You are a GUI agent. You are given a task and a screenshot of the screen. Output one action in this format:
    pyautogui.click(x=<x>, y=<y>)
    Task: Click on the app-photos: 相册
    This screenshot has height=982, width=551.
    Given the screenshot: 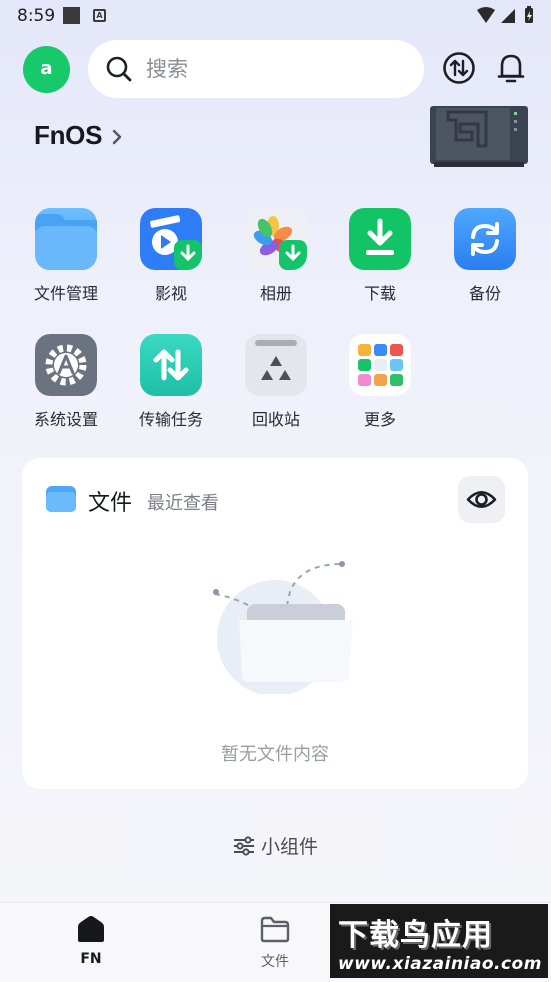 What is the action you would take?
    pyautogui.click(x=276, y=256)
    